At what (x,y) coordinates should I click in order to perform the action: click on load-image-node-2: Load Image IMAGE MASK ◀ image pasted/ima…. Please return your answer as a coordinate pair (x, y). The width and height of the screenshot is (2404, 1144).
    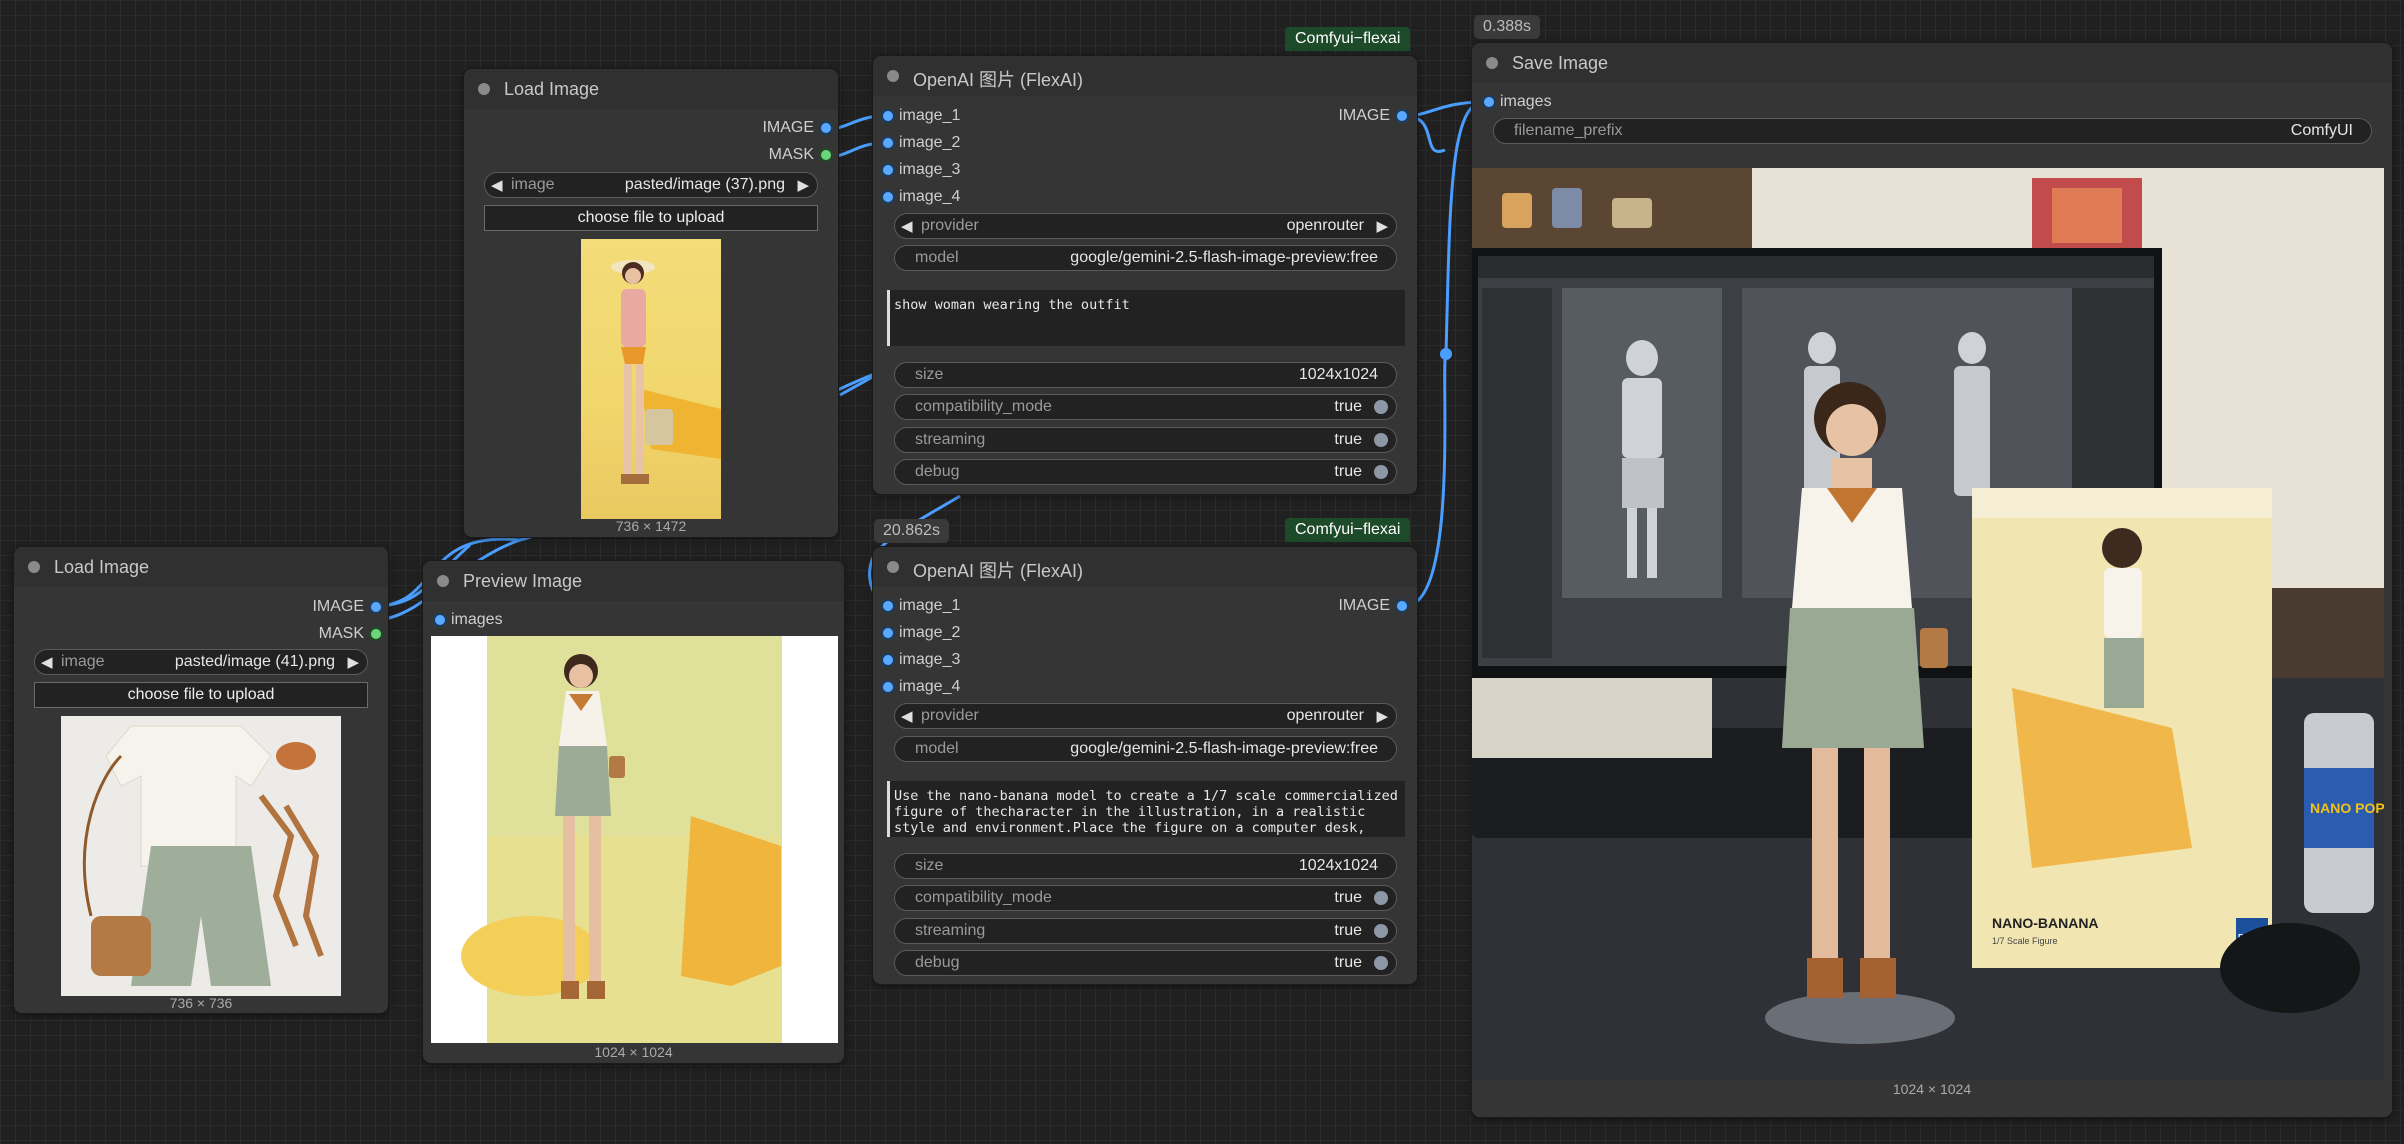
    Looking at the image, I should click on (201, 780).